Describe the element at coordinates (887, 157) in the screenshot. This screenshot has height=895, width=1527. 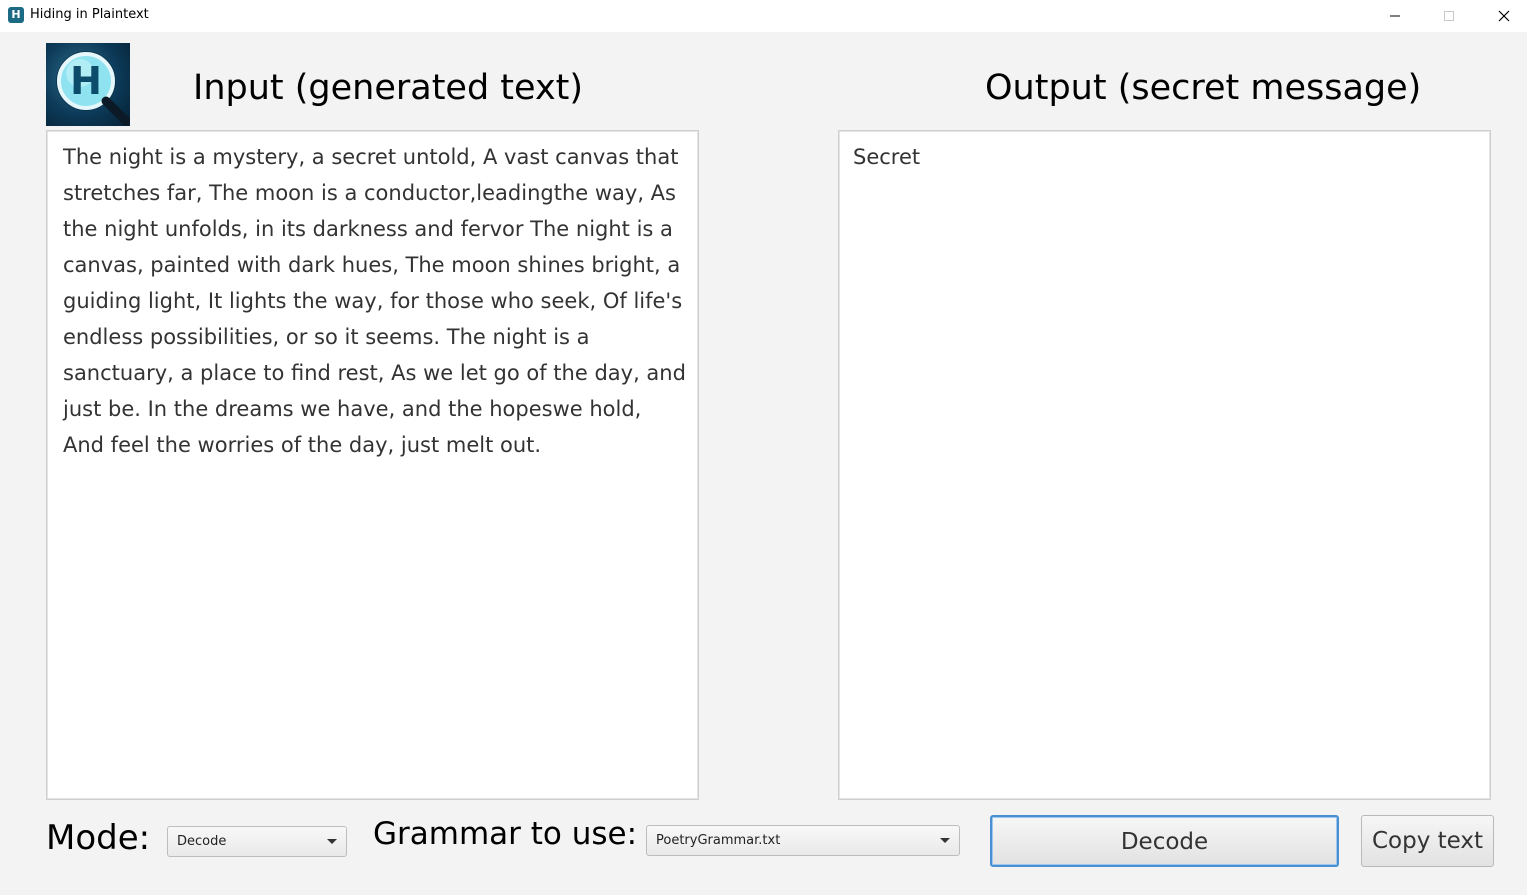
I see `output-text: Secret` at that location.